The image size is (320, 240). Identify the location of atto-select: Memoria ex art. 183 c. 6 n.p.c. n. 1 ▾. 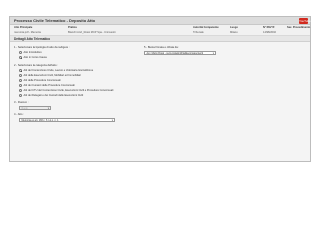
(67, 120).